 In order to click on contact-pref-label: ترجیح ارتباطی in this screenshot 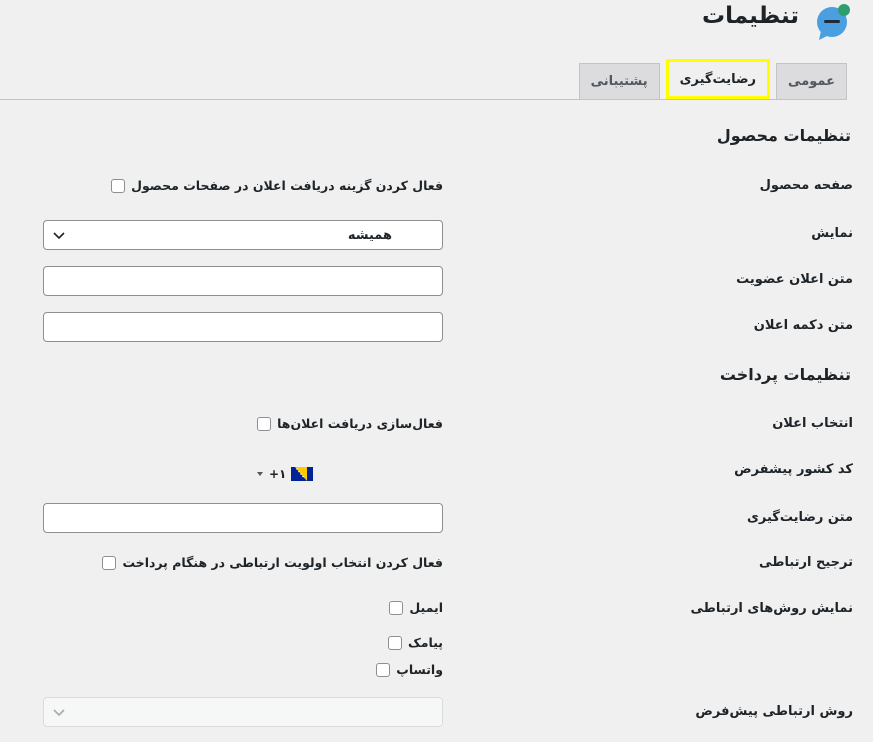, I will do `click(806, 562)`.